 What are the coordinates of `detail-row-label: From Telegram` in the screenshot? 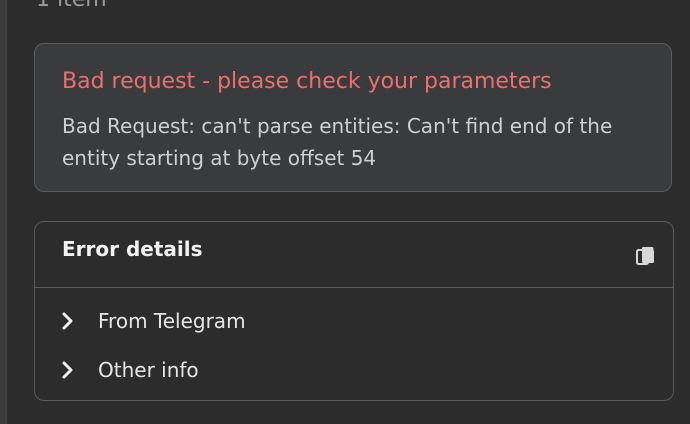 It's located at (172, 321).